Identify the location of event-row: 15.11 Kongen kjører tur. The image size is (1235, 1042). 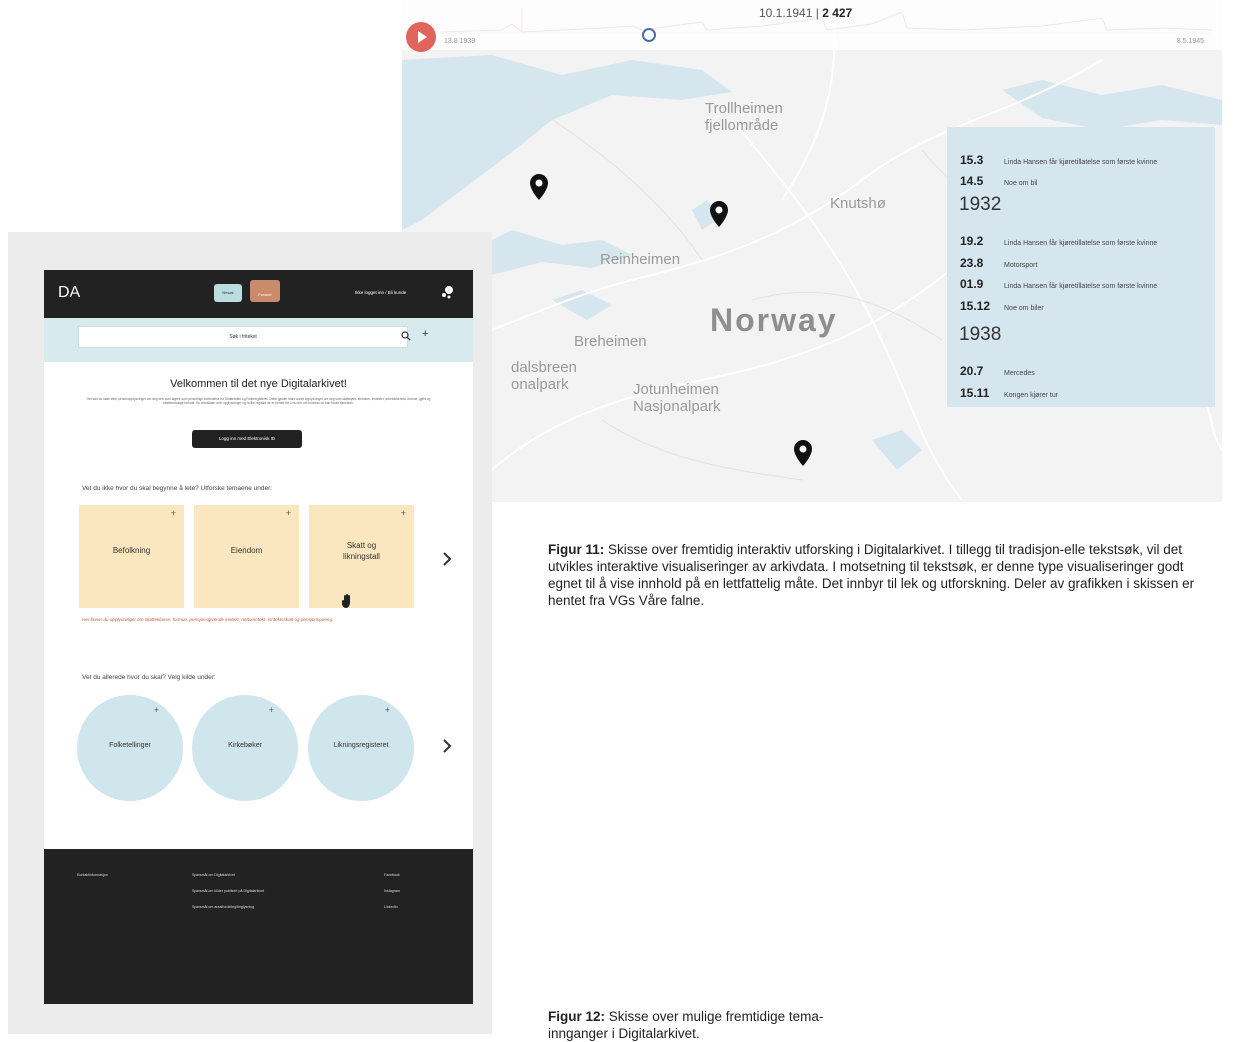
(1009, 392).